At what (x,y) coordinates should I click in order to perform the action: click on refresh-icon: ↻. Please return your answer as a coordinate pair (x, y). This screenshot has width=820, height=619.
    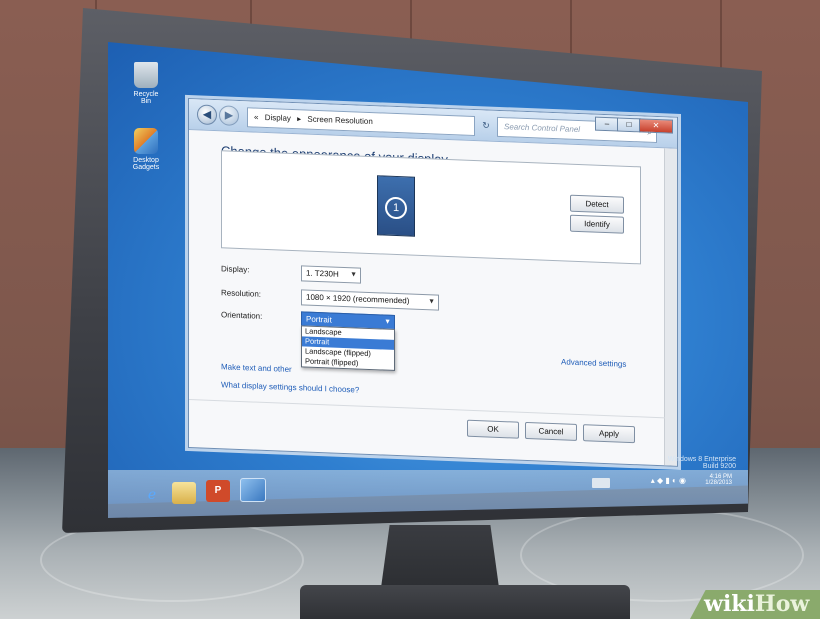
    Looking at the image, I should click on (486, 125).